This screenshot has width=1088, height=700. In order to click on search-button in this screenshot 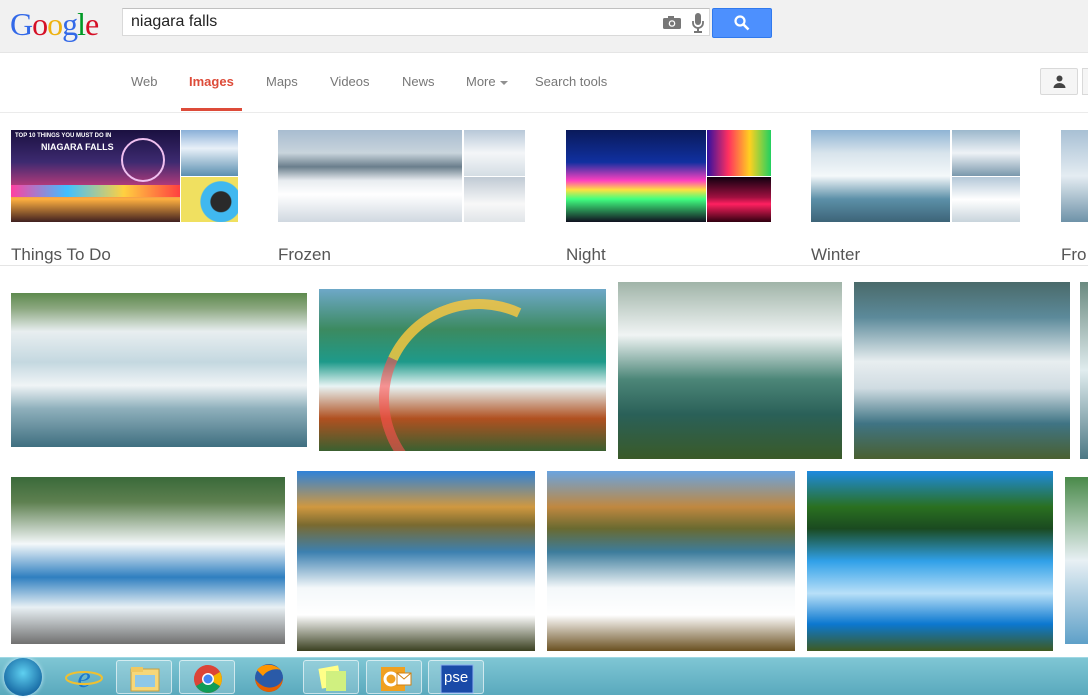, I will do `click(742, 23)`.